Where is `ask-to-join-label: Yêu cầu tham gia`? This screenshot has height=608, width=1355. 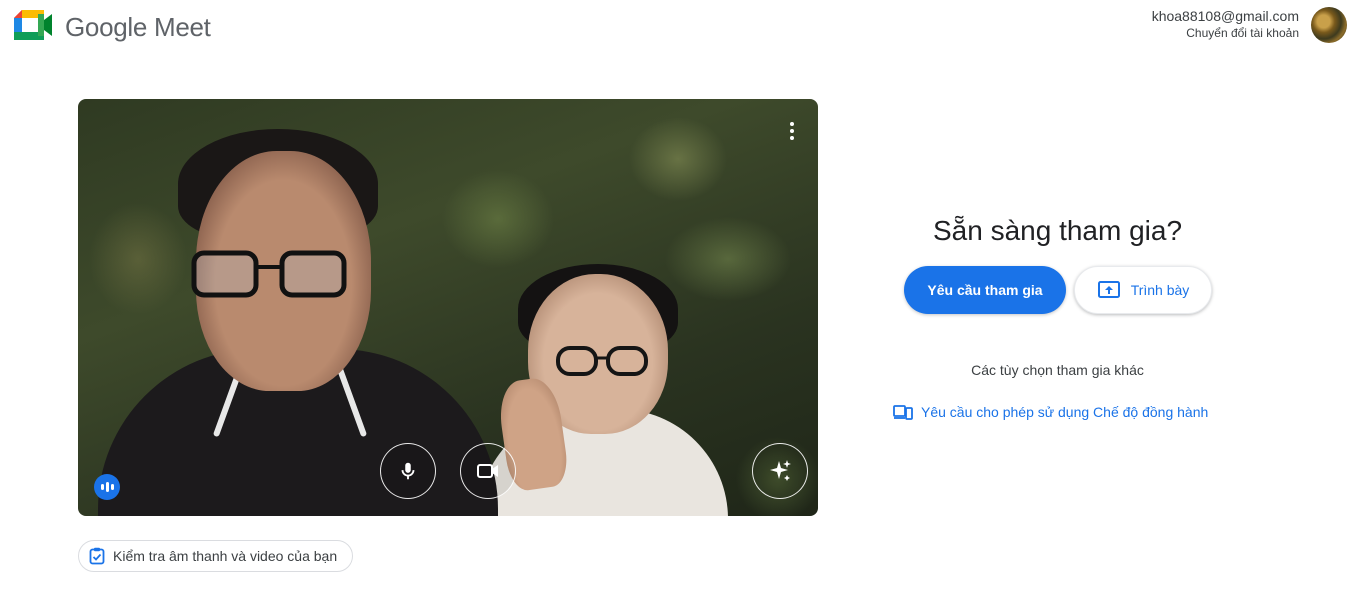 ask-to-join-label: Yêu cầu tham gia is located at coordinates (985, 290).